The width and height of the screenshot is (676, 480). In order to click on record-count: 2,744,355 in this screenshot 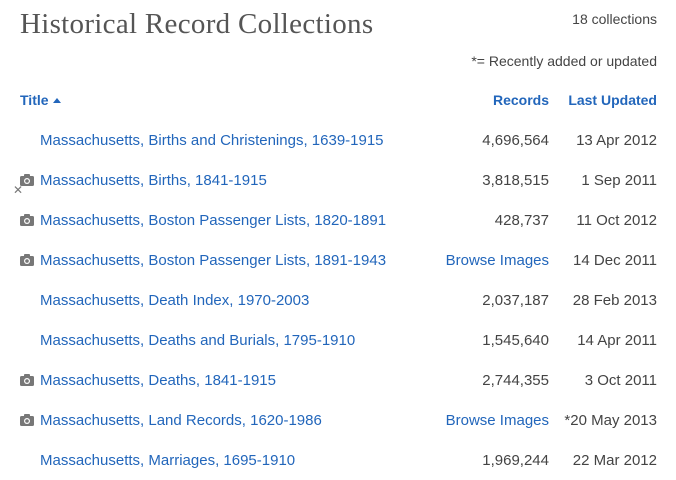, I will do `click(515, 380)`.